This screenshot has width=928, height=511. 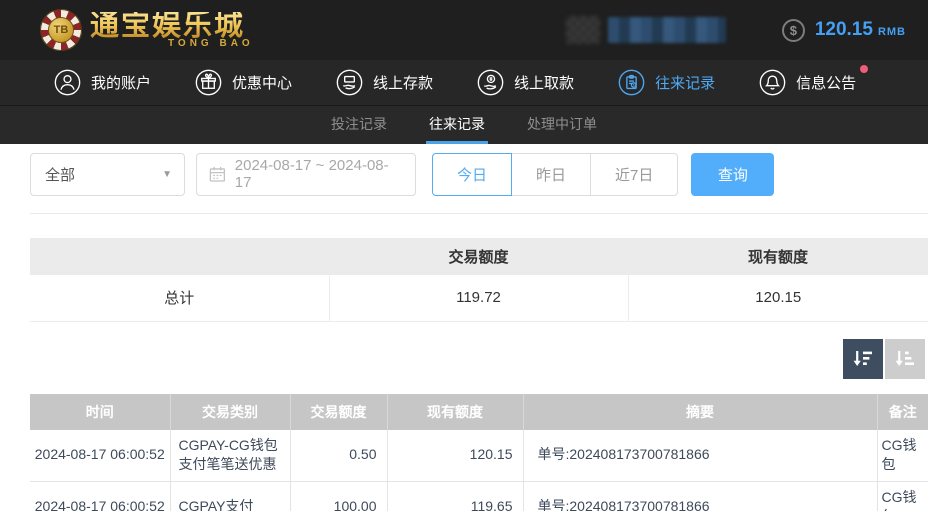 I want to click on nav-item-label: 我的账户, so click(x=121, y=83).